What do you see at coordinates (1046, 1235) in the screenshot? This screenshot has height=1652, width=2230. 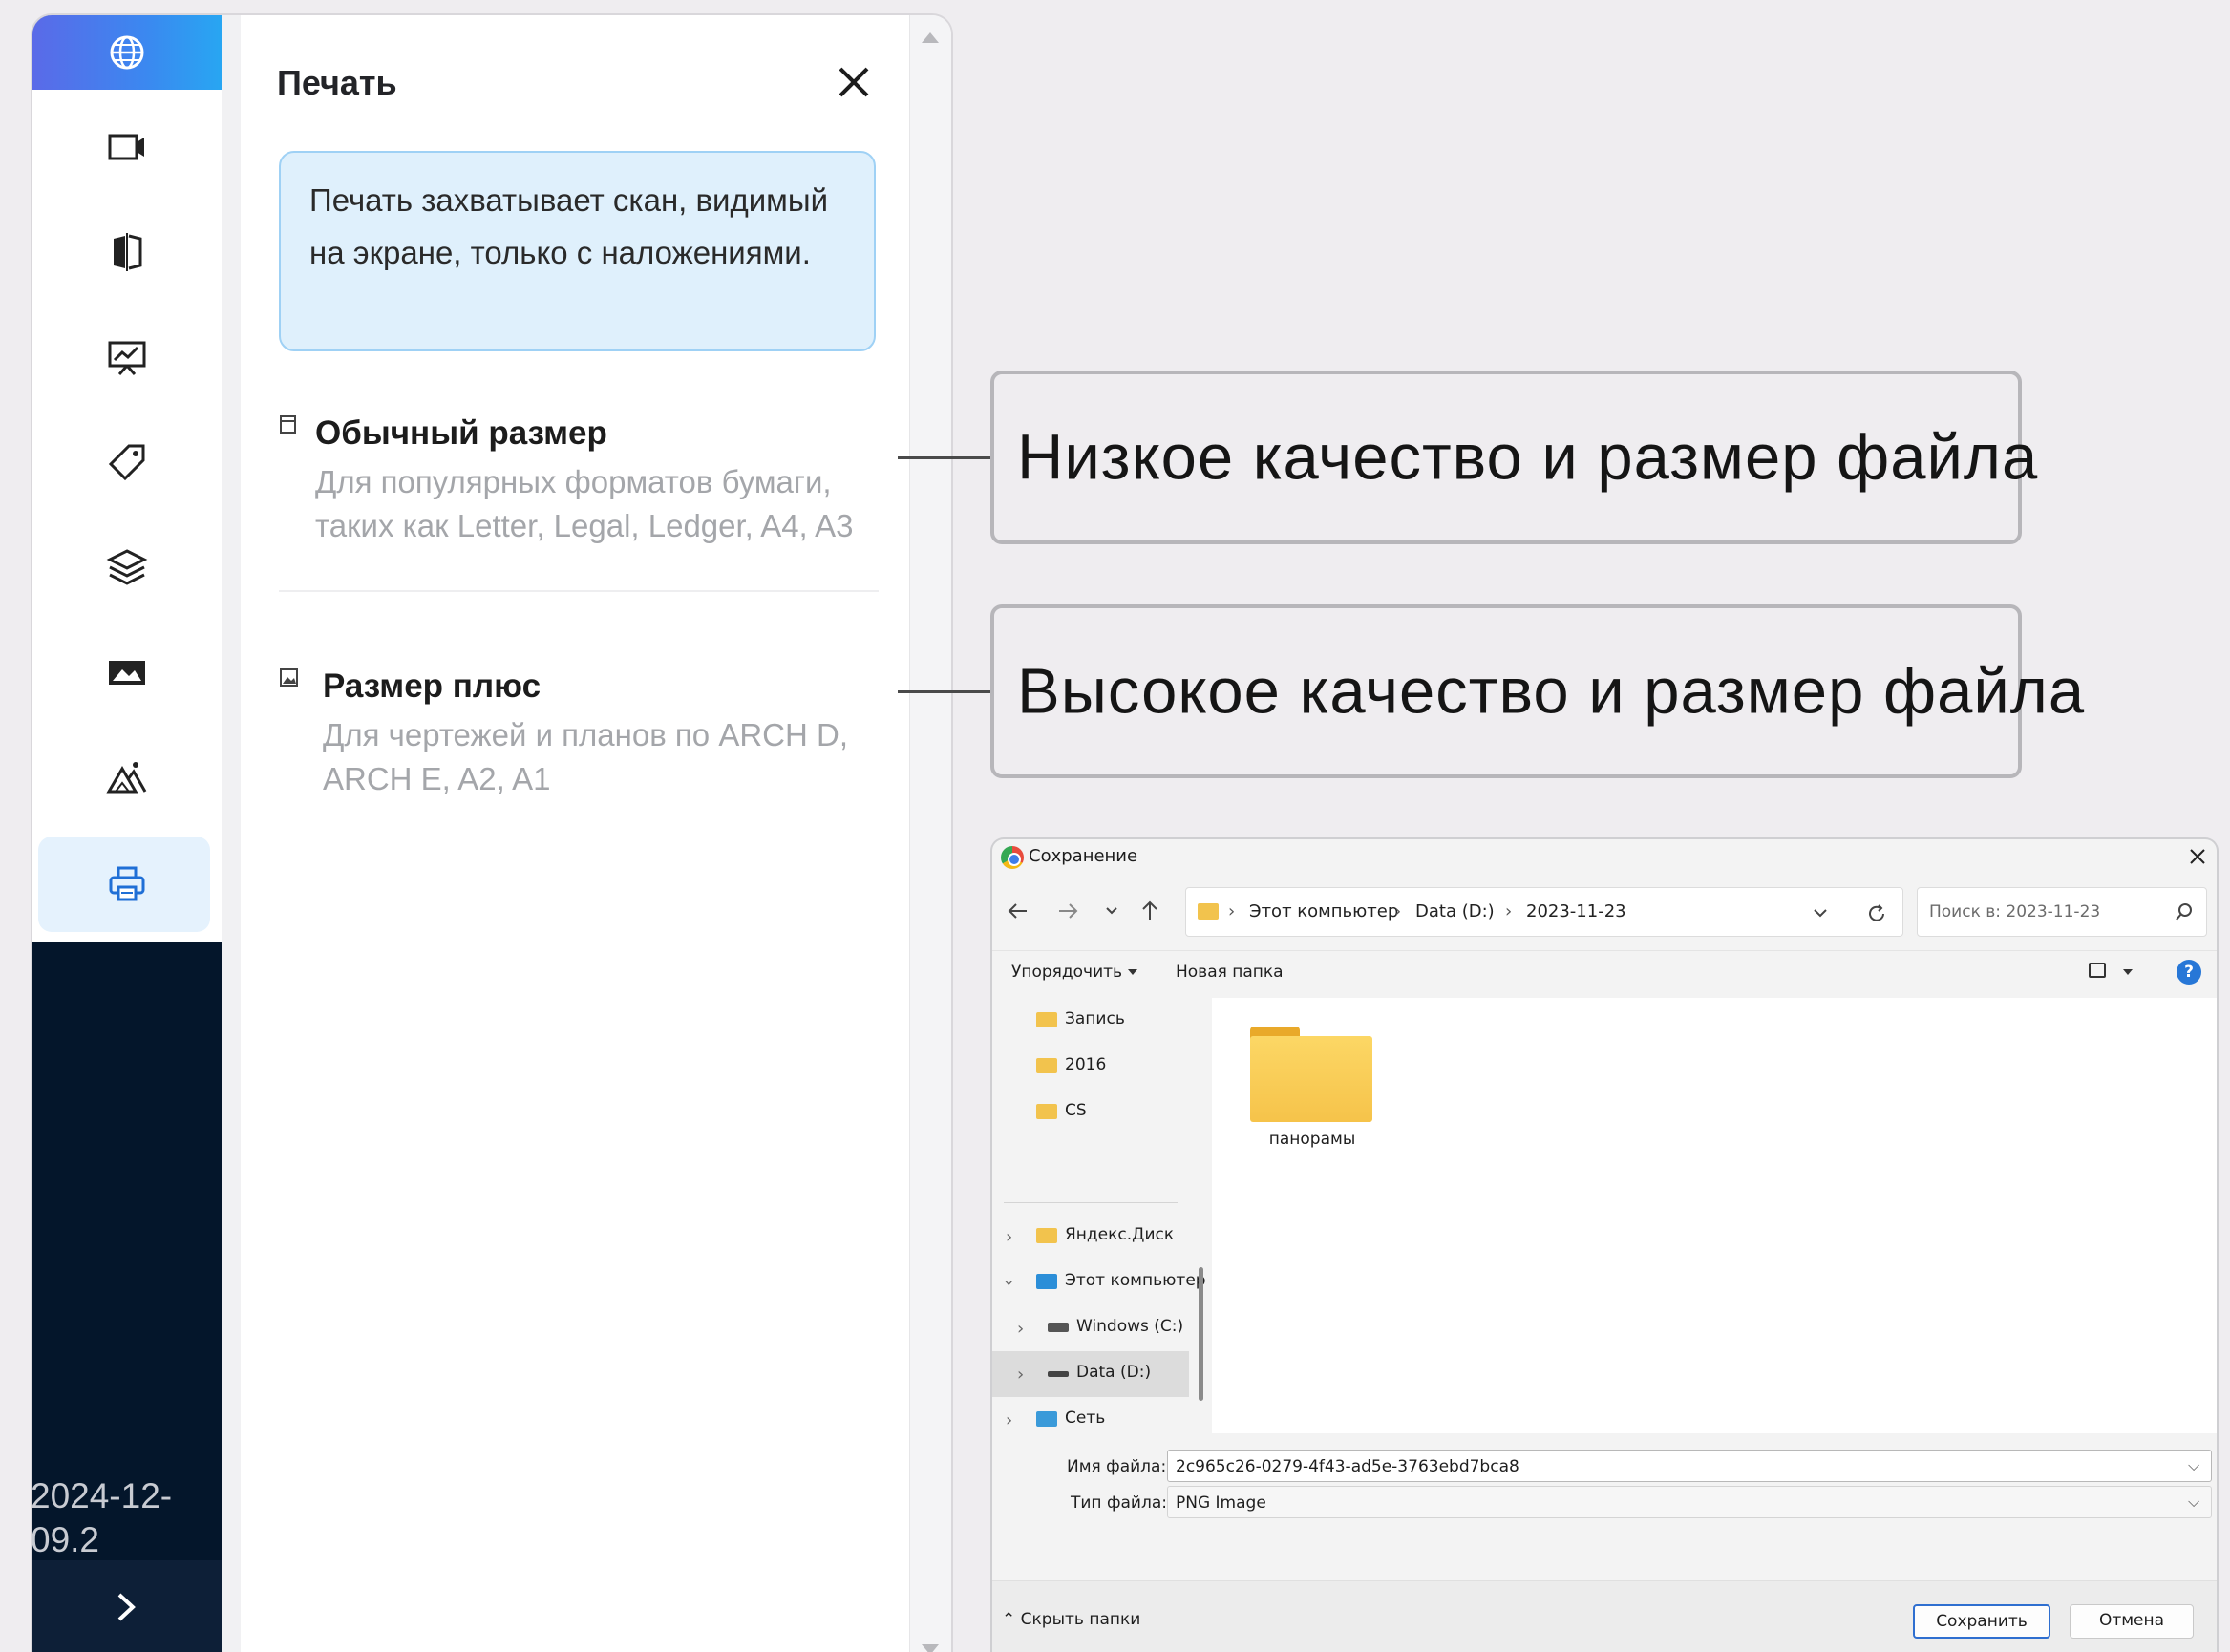 I see `cloud-folder-icon` at bounding box center [1046, 1235].